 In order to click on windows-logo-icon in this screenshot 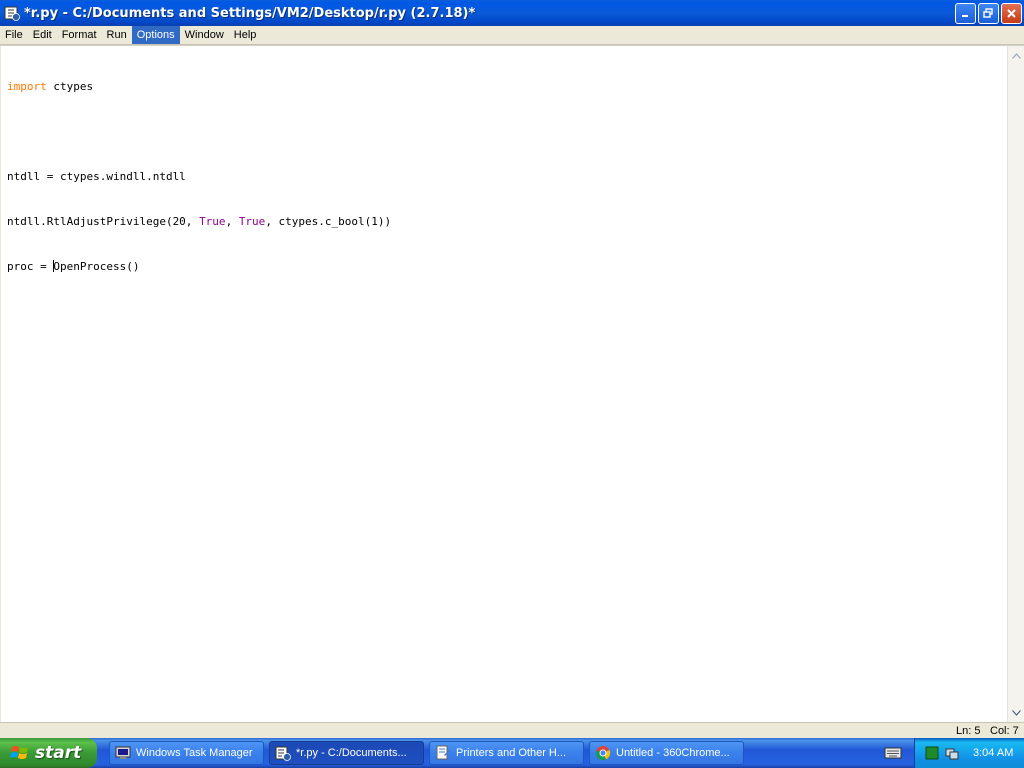, I will do `click(19, 752)`.